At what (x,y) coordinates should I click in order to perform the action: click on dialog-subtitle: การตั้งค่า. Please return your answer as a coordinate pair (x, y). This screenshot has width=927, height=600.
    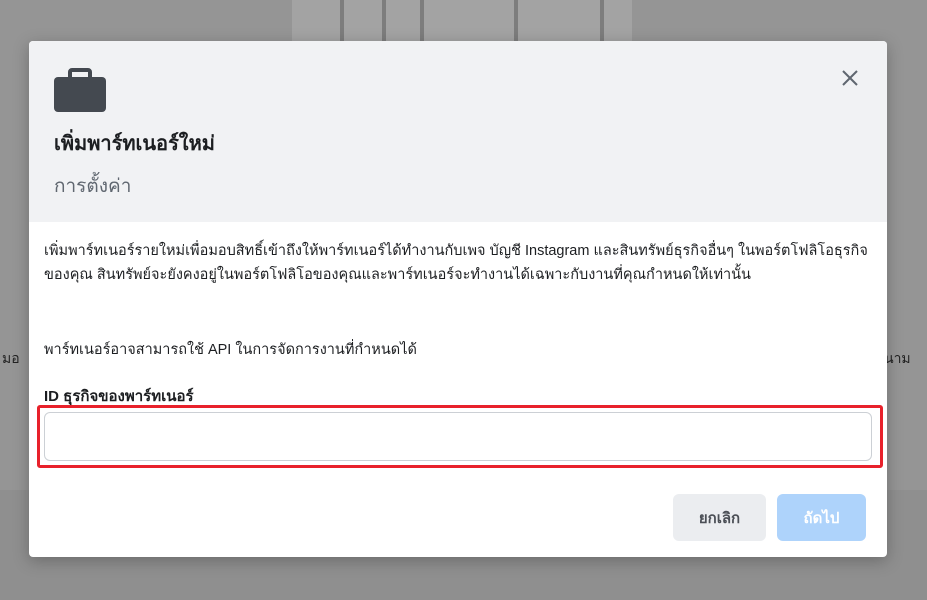
    Looking at the image, I should click on (93, 186).